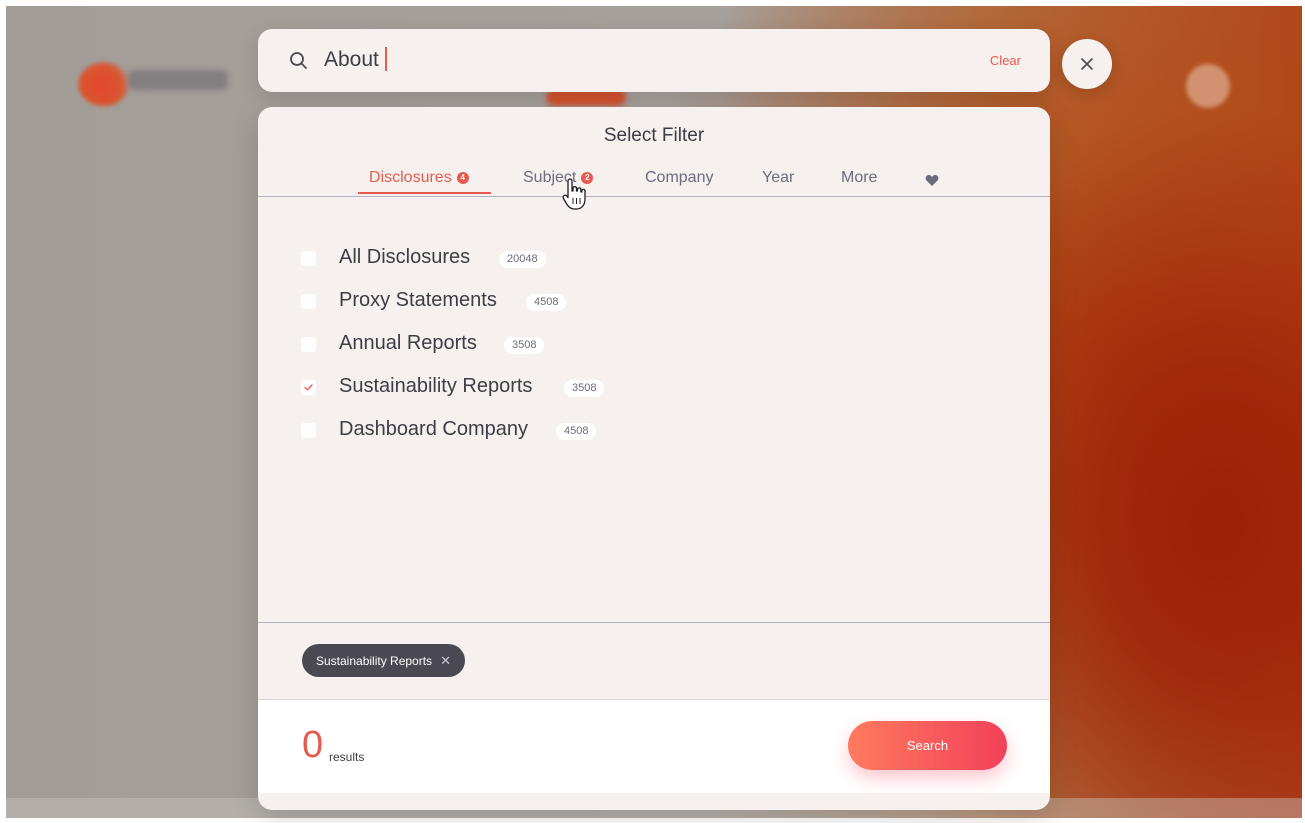  I want to click on option-label: Dashboard Company, so click(433, 429).